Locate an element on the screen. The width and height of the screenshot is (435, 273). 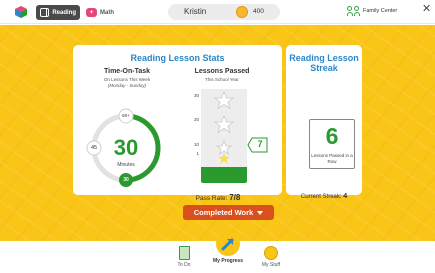
completed-work-label: Completed Work is located at coordinates (223, 212).